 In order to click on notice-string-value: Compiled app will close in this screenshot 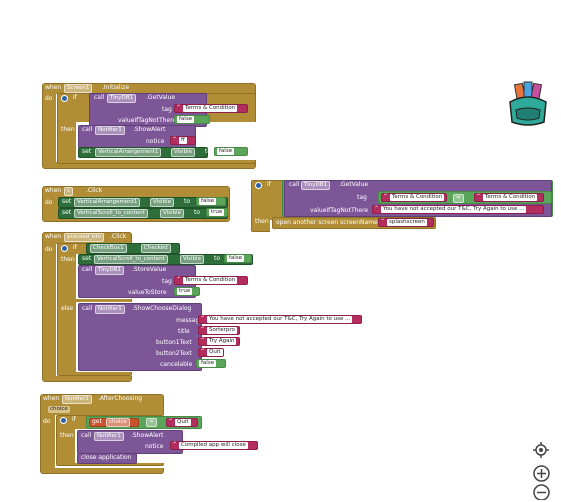, I will do `click(213, 445)`.